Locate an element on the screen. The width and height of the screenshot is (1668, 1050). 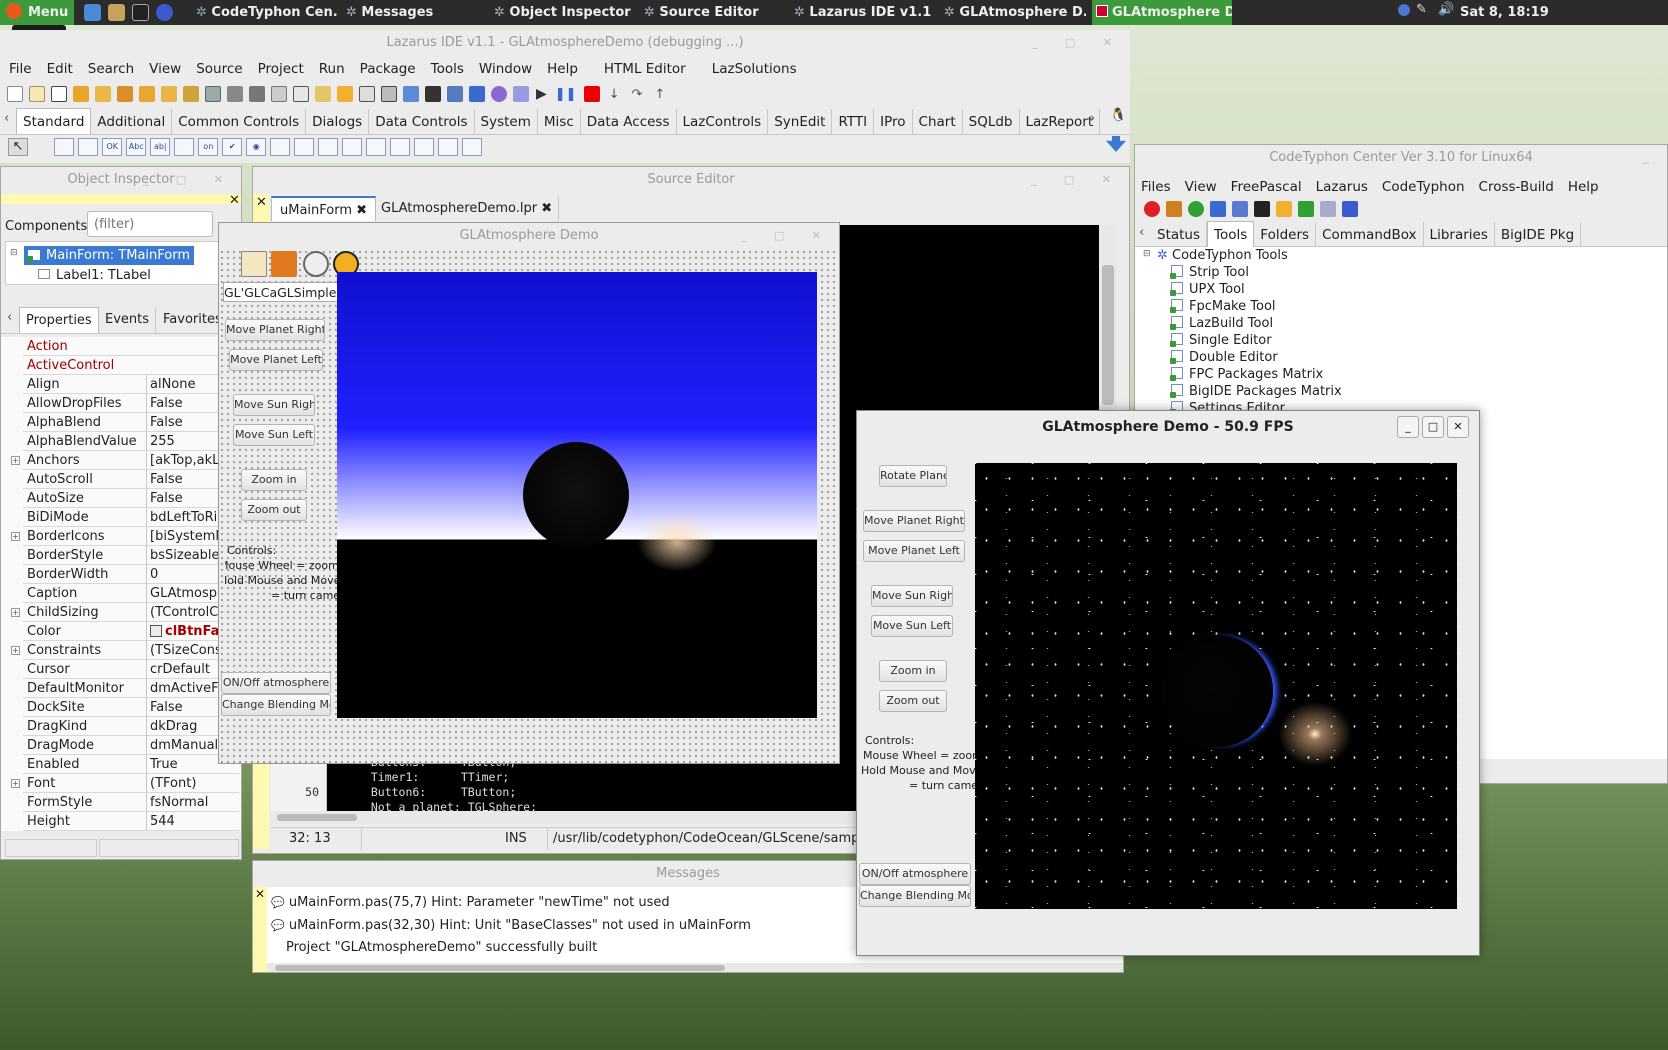
open-icon is located at coordinates (81, 94).